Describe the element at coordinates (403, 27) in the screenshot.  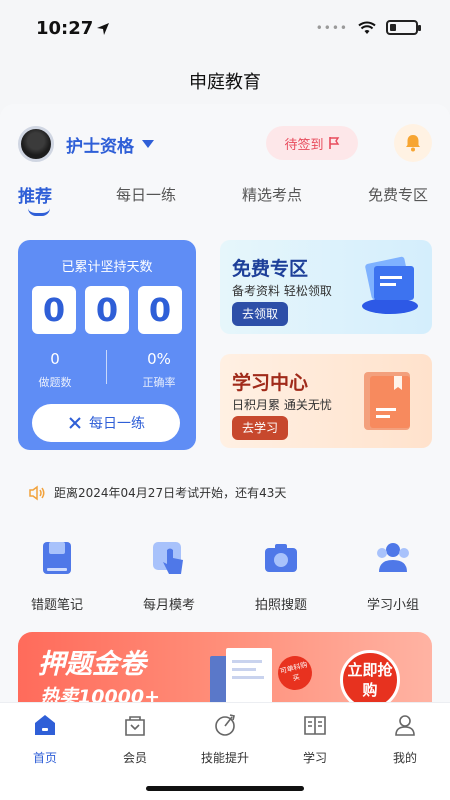
I see `battery-icon` at that location.